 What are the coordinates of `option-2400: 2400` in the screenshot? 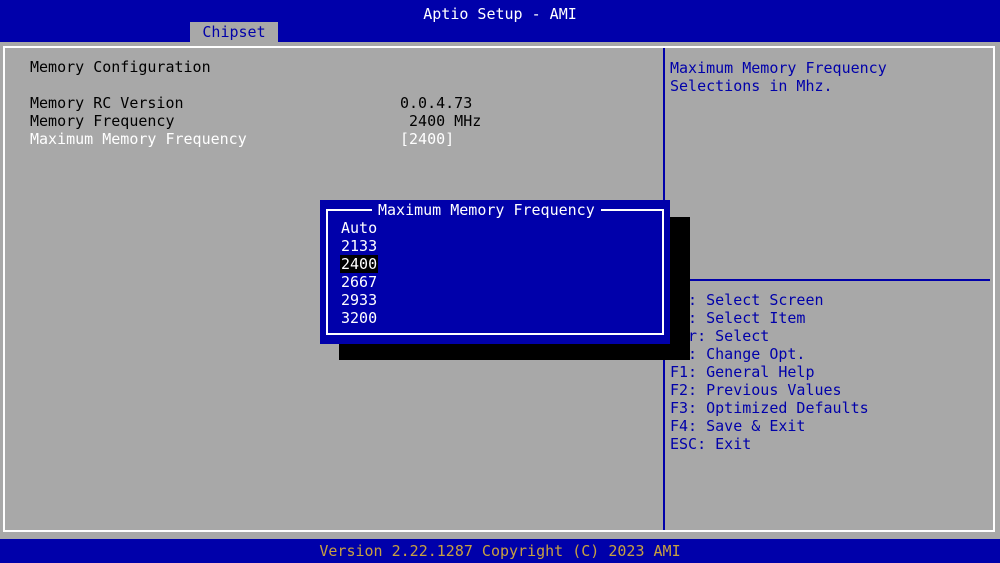 It's located at (359, 264).